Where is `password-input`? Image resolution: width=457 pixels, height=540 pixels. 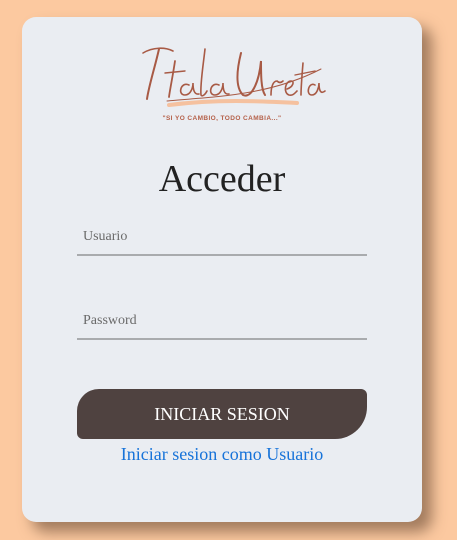
password-input is located at coordinates (222, 321).